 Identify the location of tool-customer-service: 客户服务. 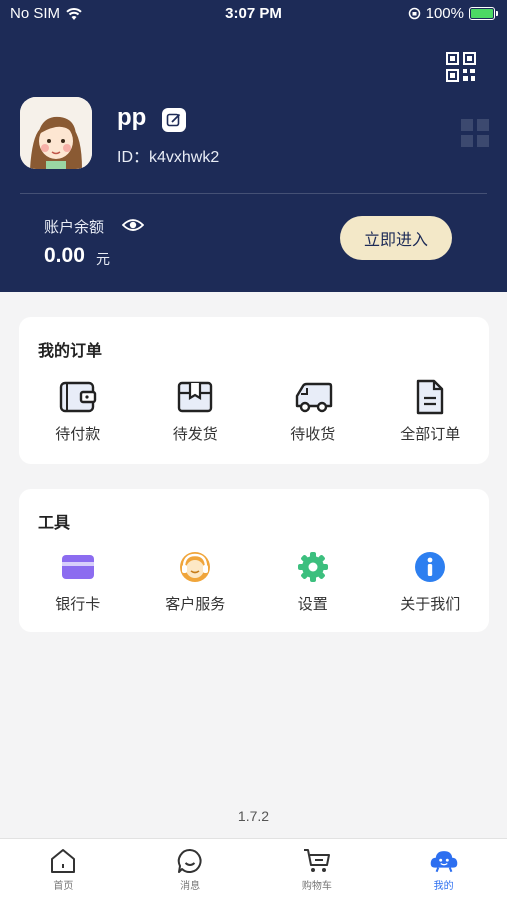
(196, 580).